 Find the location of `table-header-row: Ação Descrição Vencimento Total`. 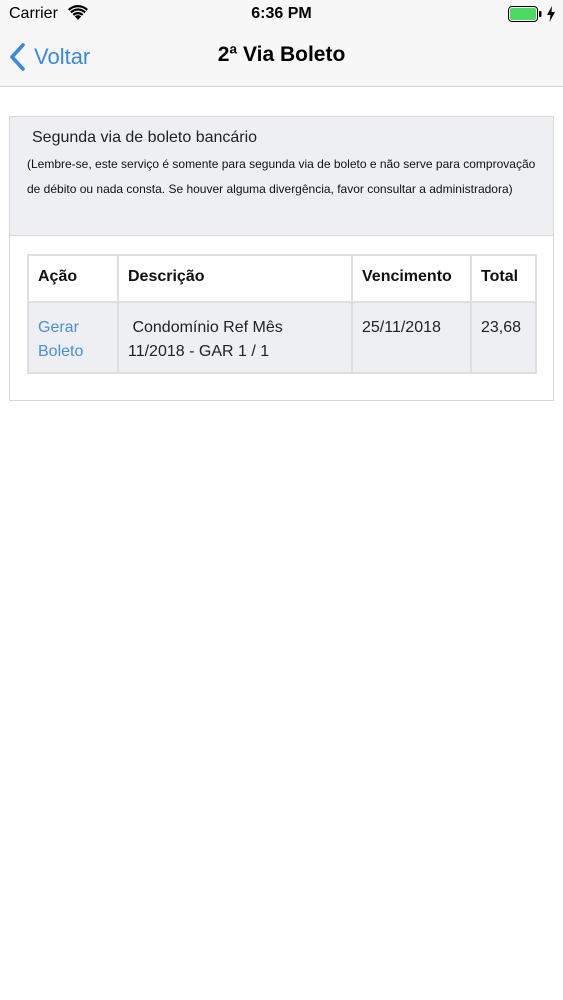

table-header-row: Ação Descrição Vencimento Total is located at coordinates (282, 278).